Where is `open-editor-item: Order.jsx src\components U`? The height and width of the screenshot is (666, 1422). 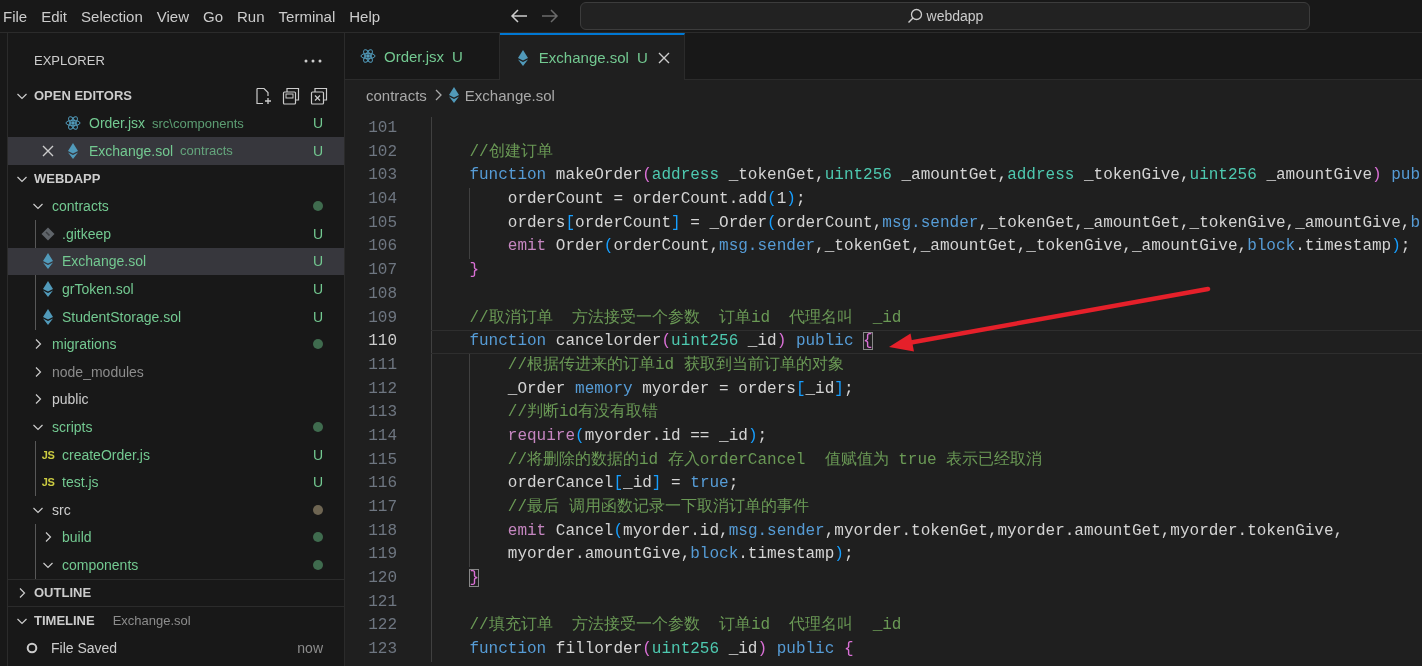
open-editor-item: Order.jsx src\components U is located at coordinates (176, 123).